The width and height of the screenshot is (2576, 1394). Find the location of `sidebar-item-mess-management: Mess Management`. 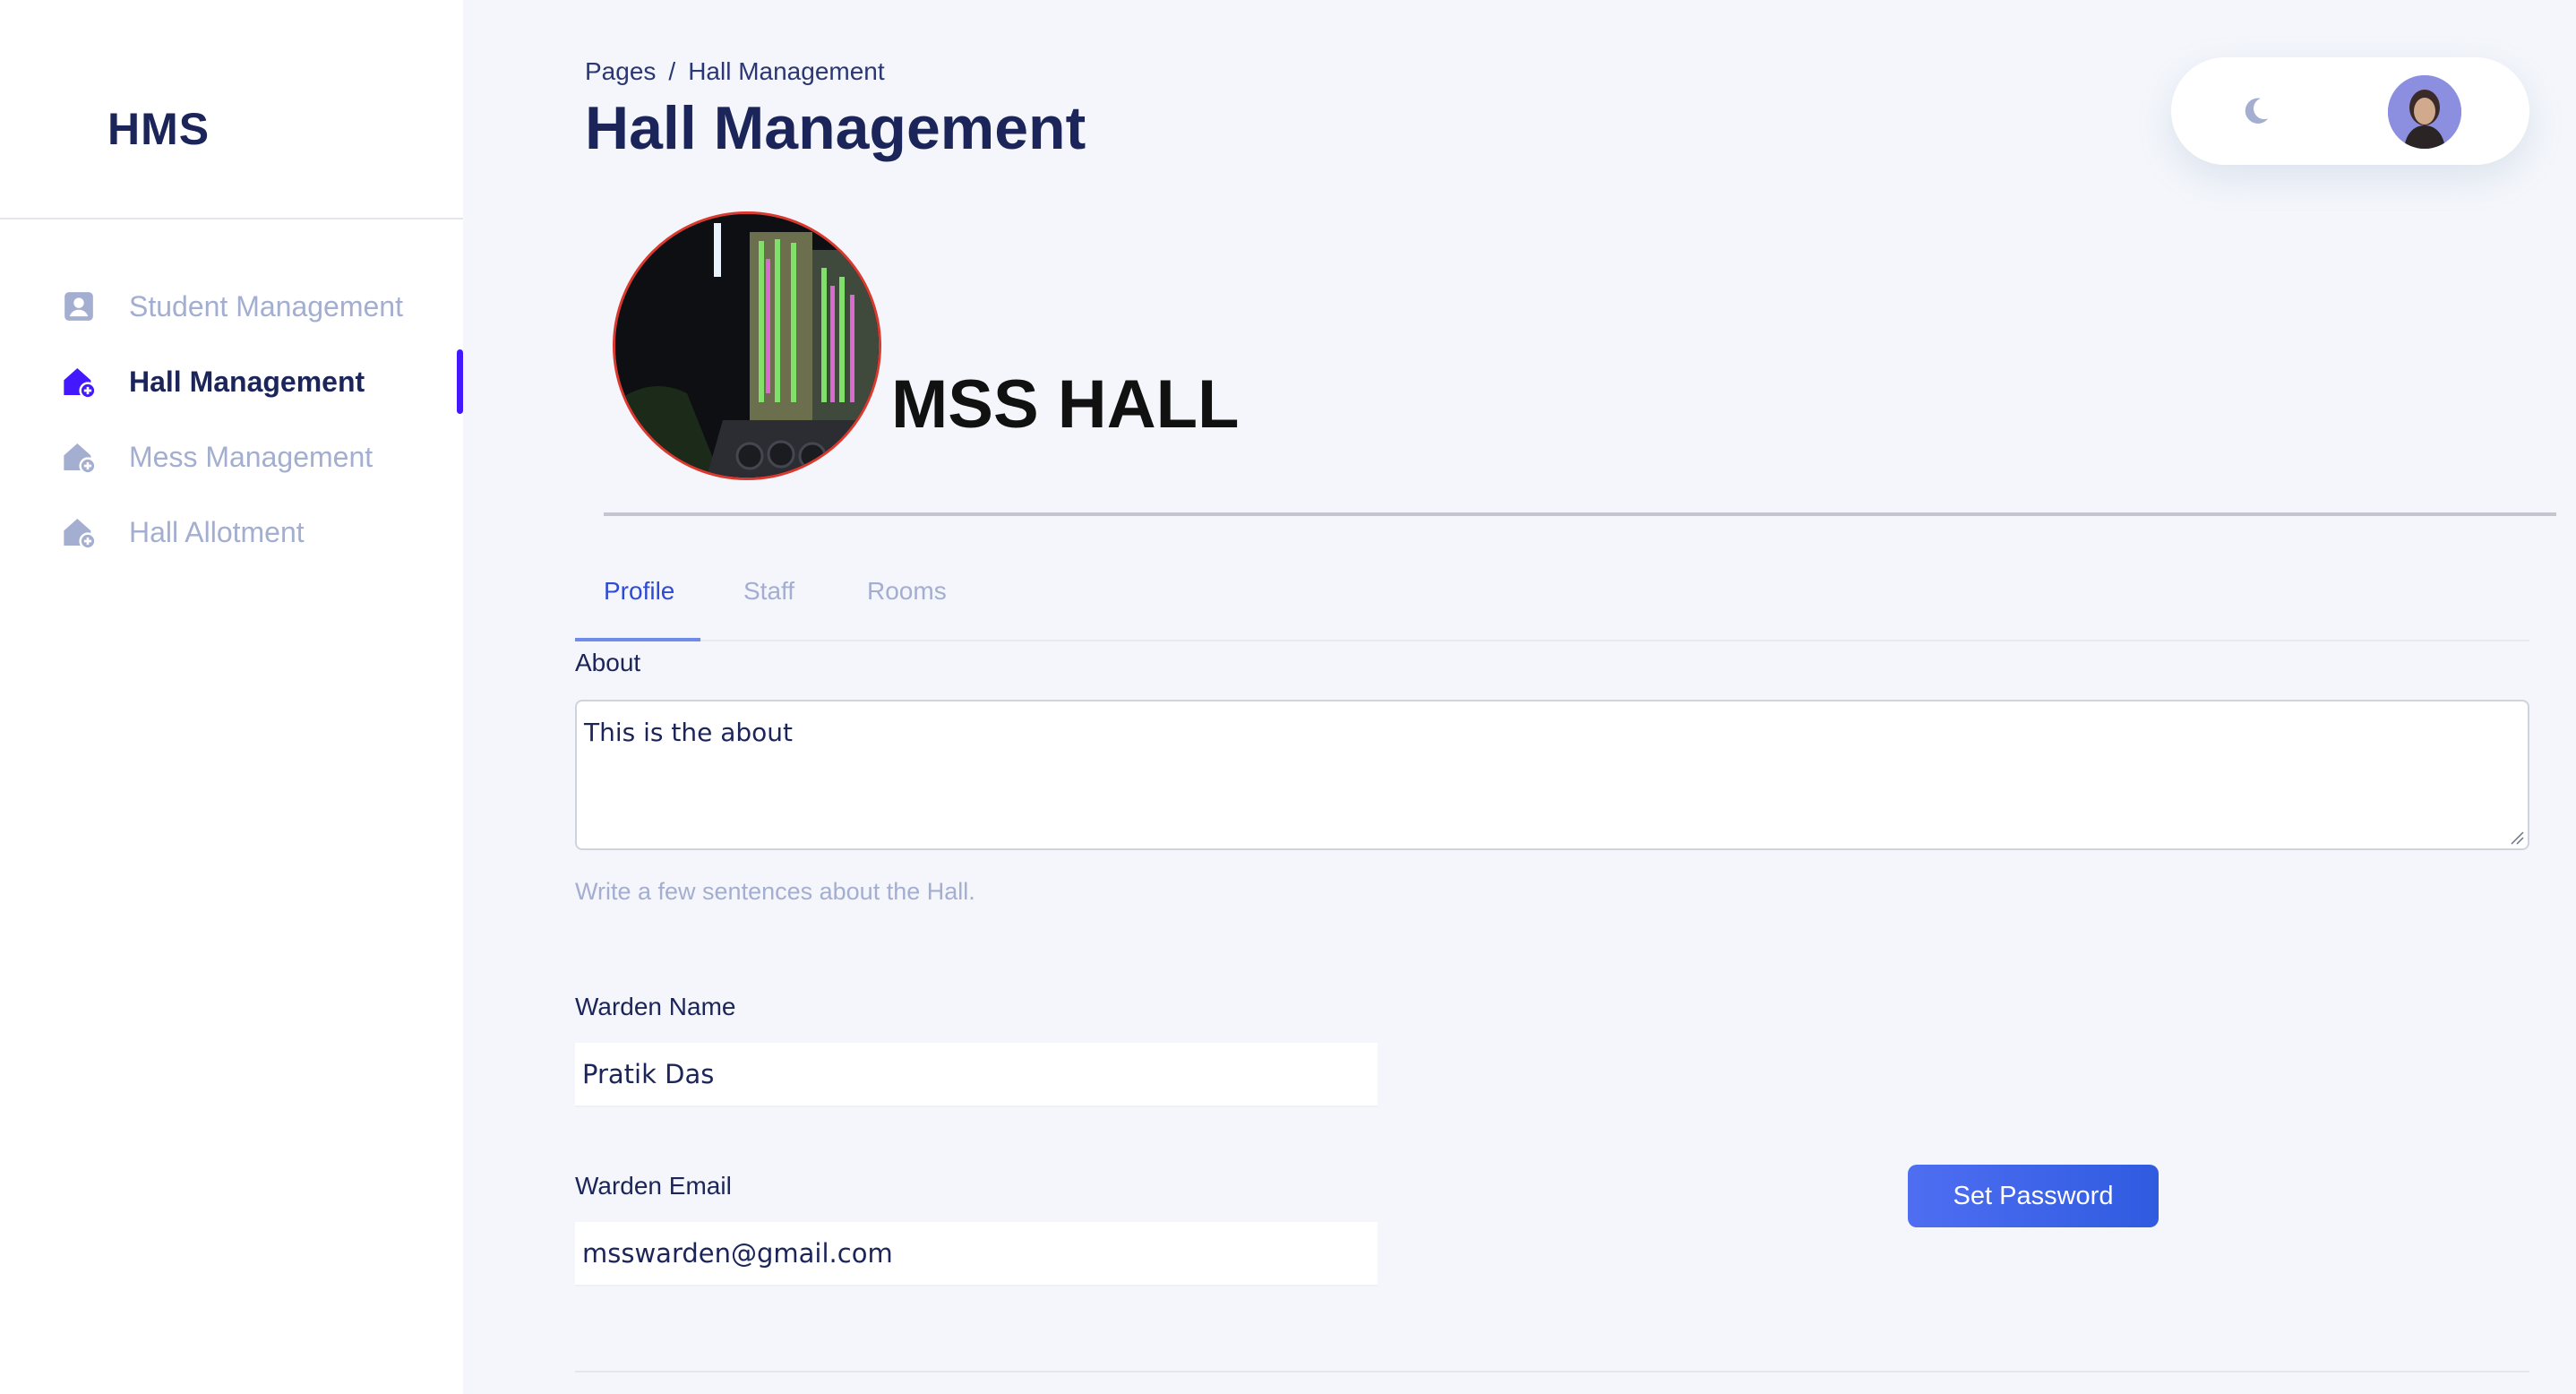

sidebar-item-mess-management: Mess Management is located at coordinates (231, 457).